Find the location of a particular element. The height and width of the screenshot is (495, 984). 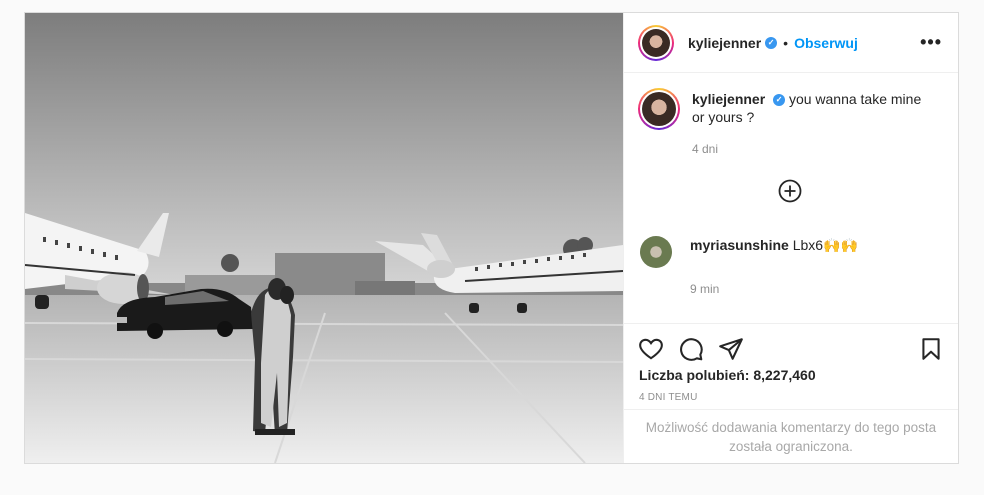

comment-icon is located at coordinates (691, 349).